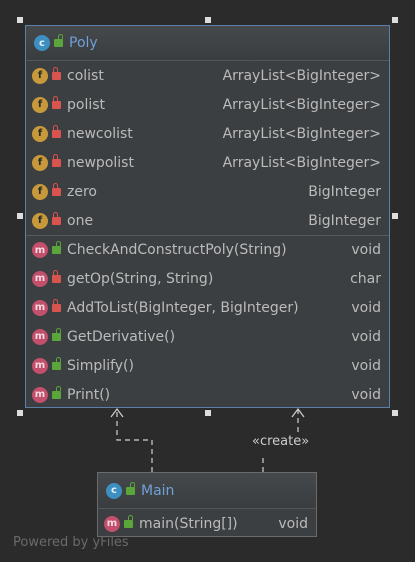  Describe the element at coordinates (85, 75) in the screenshot. I see `field-name: colist` at that location.